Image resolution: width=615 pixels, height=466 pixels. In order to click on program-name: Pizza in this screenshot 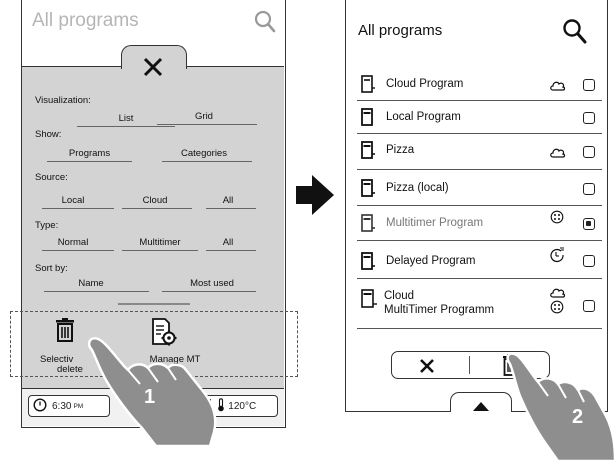, I will do `click(400, 150)`.